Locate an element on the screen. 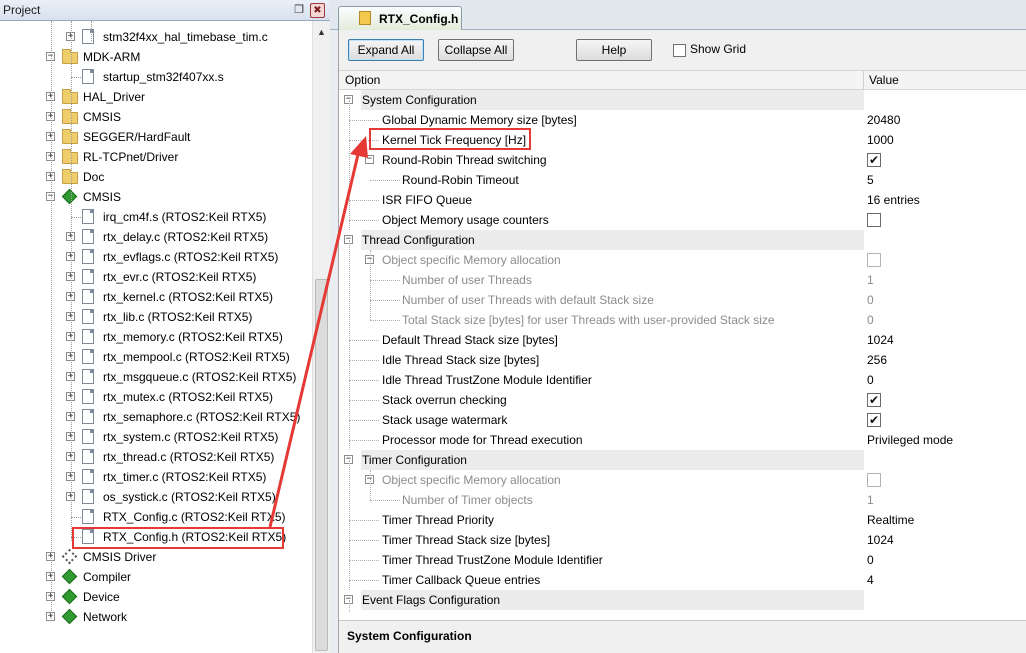 The image size is (1026, 653). expand-all-button: Expand All is located at coordinates (386, 50).